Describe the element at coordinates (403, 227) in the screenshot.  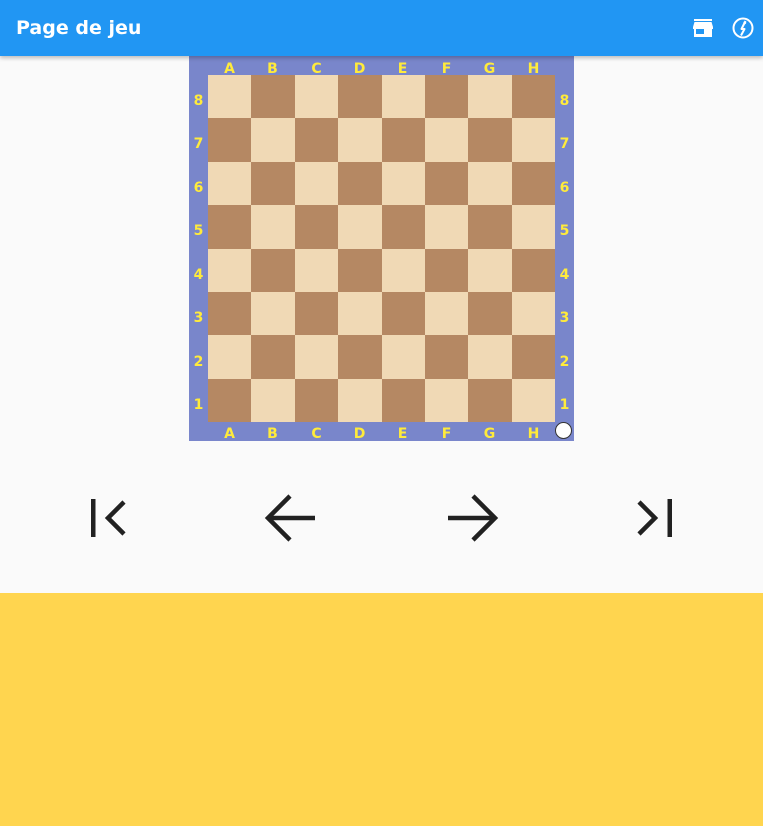
I see `board-square-e5` at that location.